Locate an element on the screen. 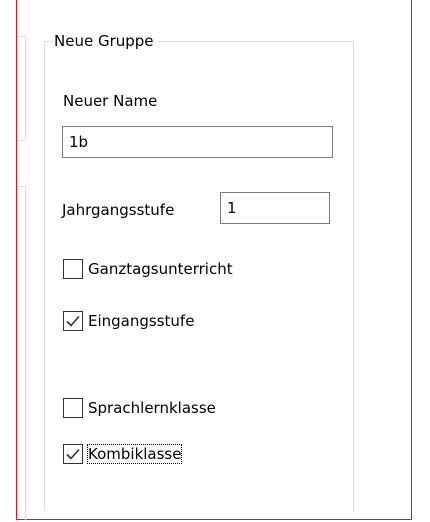 This screenshot has width=430, height=522. left-panel-border-bottom is located at coordinates (21, 140).